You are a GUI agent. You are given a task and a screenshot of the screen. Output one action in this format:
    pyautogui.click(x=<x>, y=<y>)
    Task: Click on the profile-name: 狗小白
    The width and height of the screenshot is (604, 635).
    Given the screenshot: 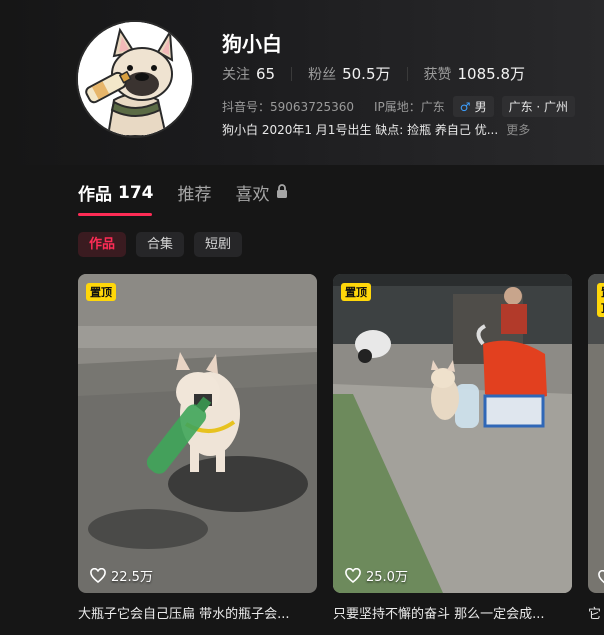 What is the action you would take?
    pyautogui.click(x=252, y=44)
    